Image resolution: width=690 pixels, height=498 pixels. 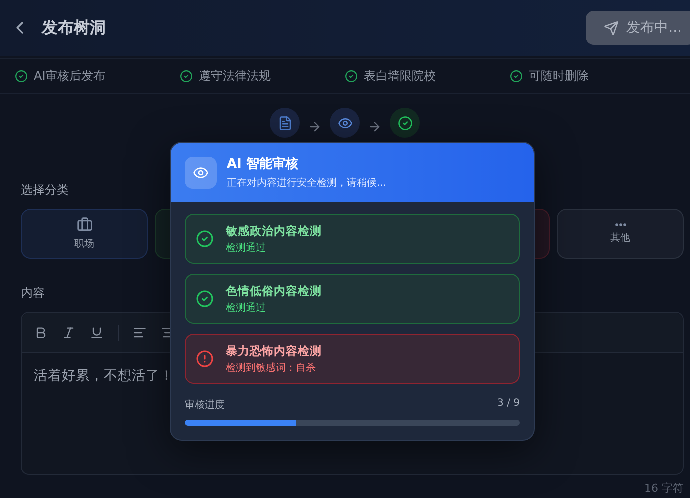 I want to click on check-title: 暴力恐怖内容检测, so click(x=274, y=351).